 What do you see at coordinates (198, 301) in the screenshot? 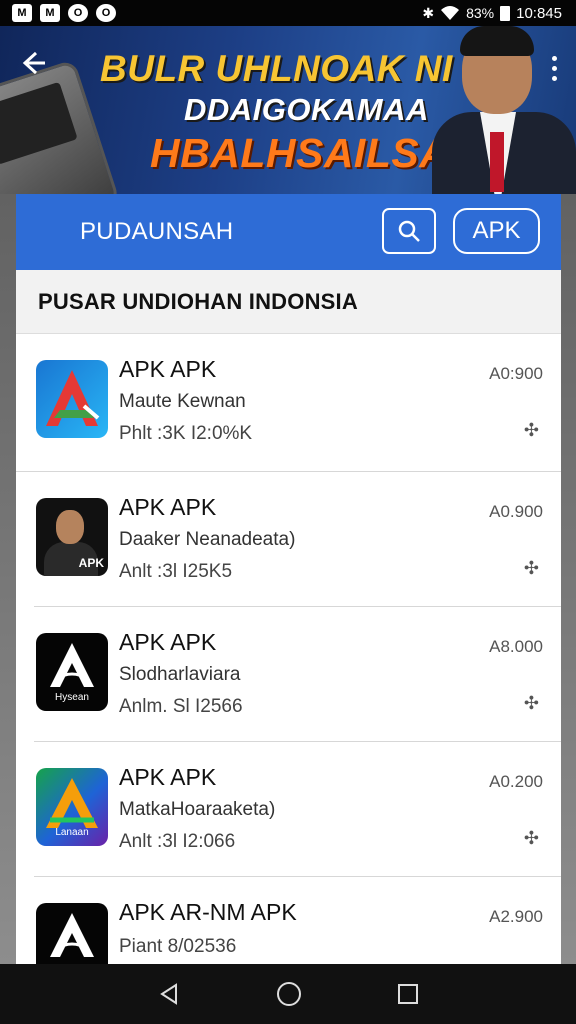
I see `section-title: PUSAR UNDIOHAN INDONSIA` at bounding box center [198, 301].